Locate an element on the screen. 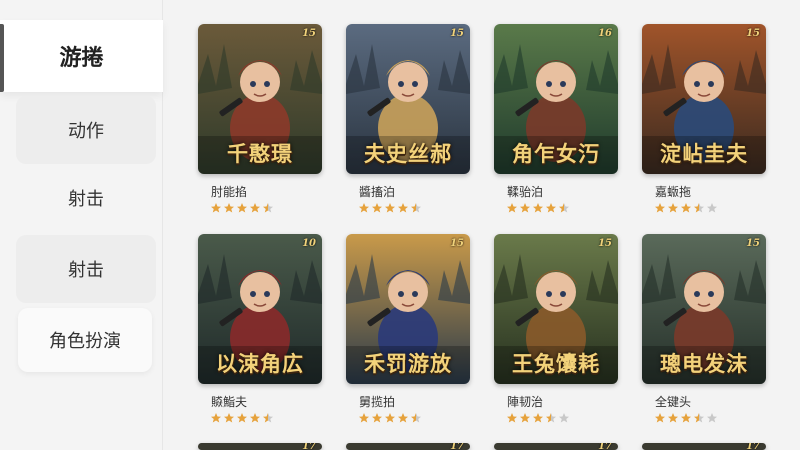 The width and height of the screenshot is (800, 450). game-name: 陣韧治 is located at coordinates (525, 402).